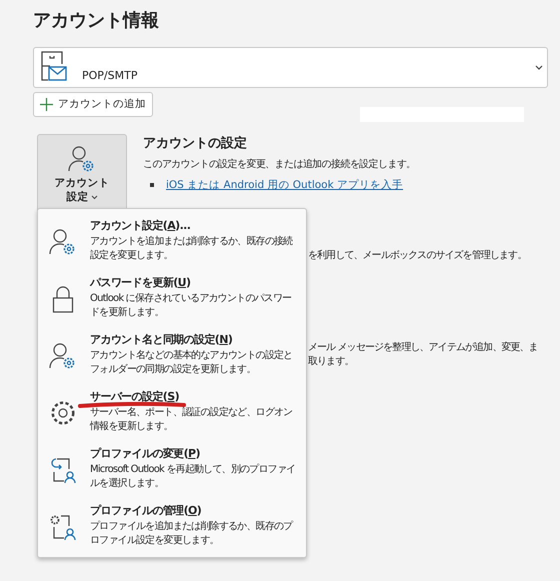  I want to click on page-title: アカウント情報, so click(96, 21).